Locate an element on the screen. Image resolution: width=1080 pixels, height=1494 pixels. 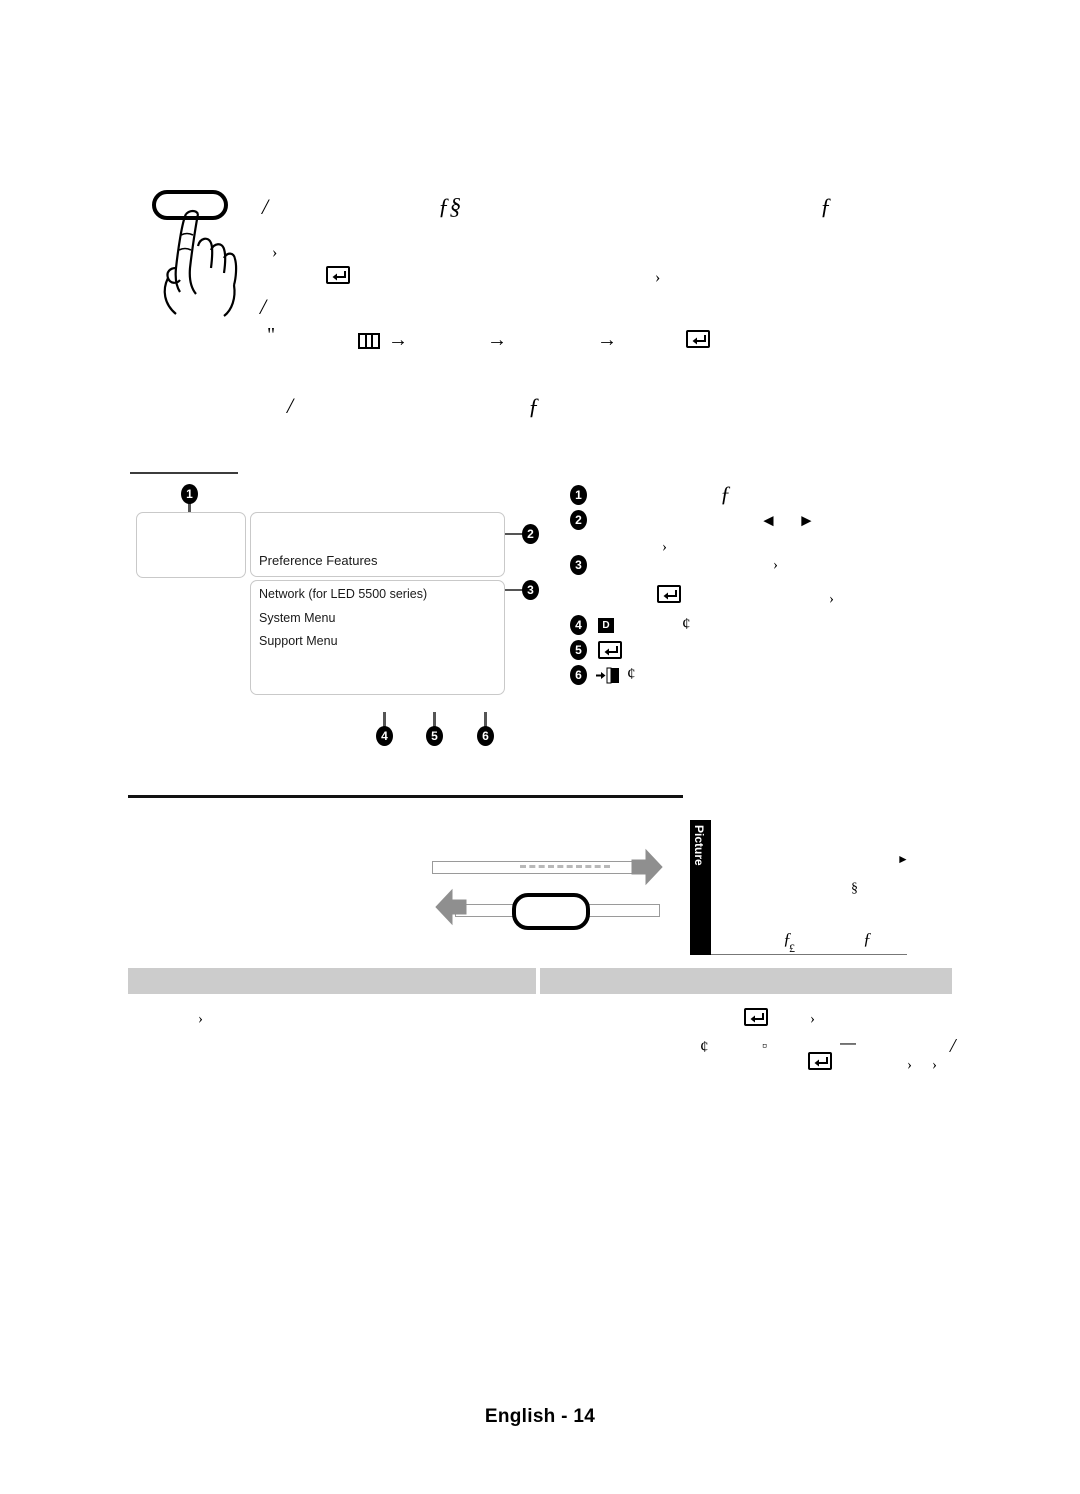
menu-item-network: Network (for LED 5500 series) is located at coordinates (343, 594).